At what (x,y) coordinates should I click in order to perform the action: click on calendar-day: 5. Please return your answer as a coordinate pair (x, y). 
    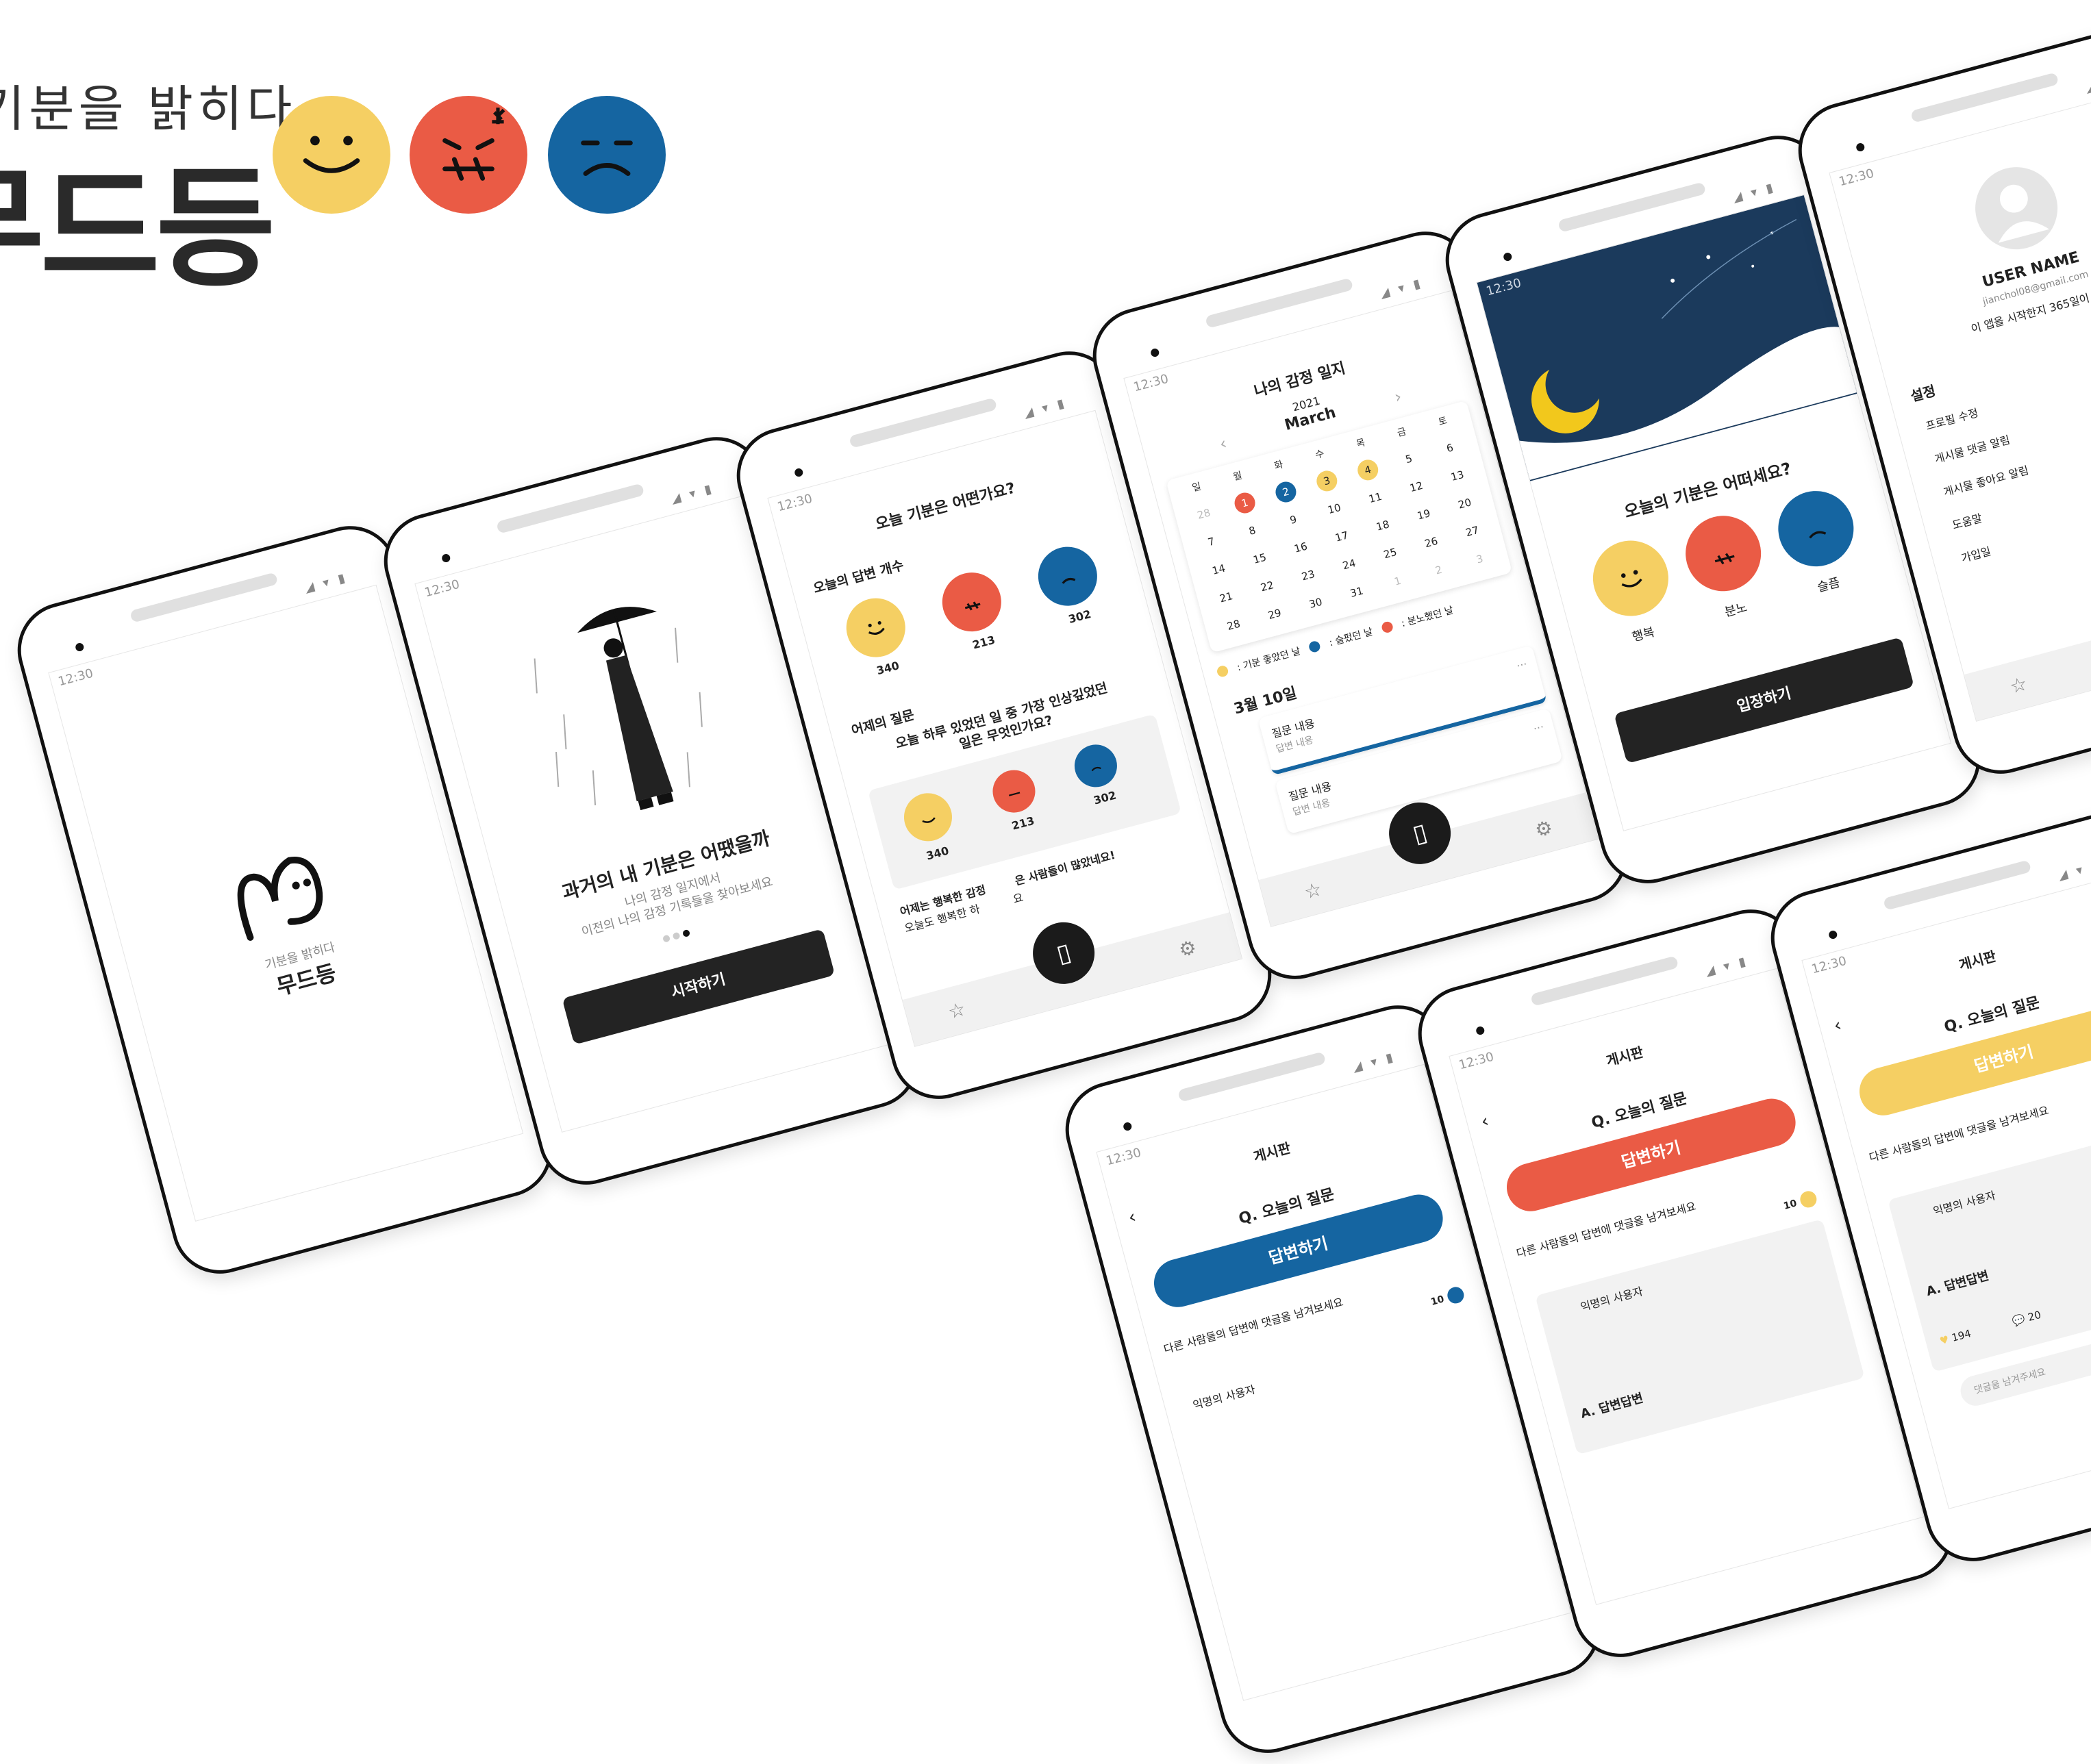
    Looking at the image, I should click on (1410, 459).